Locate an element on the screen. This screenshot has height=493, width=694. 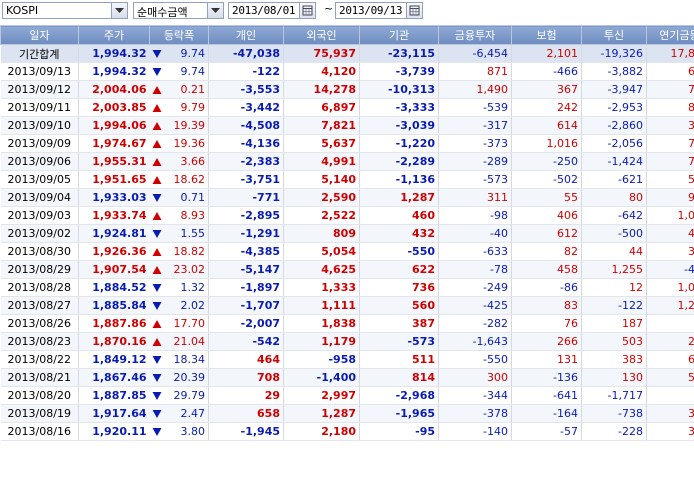
cell-insurance: 83 is located at coordinates (546, 305).